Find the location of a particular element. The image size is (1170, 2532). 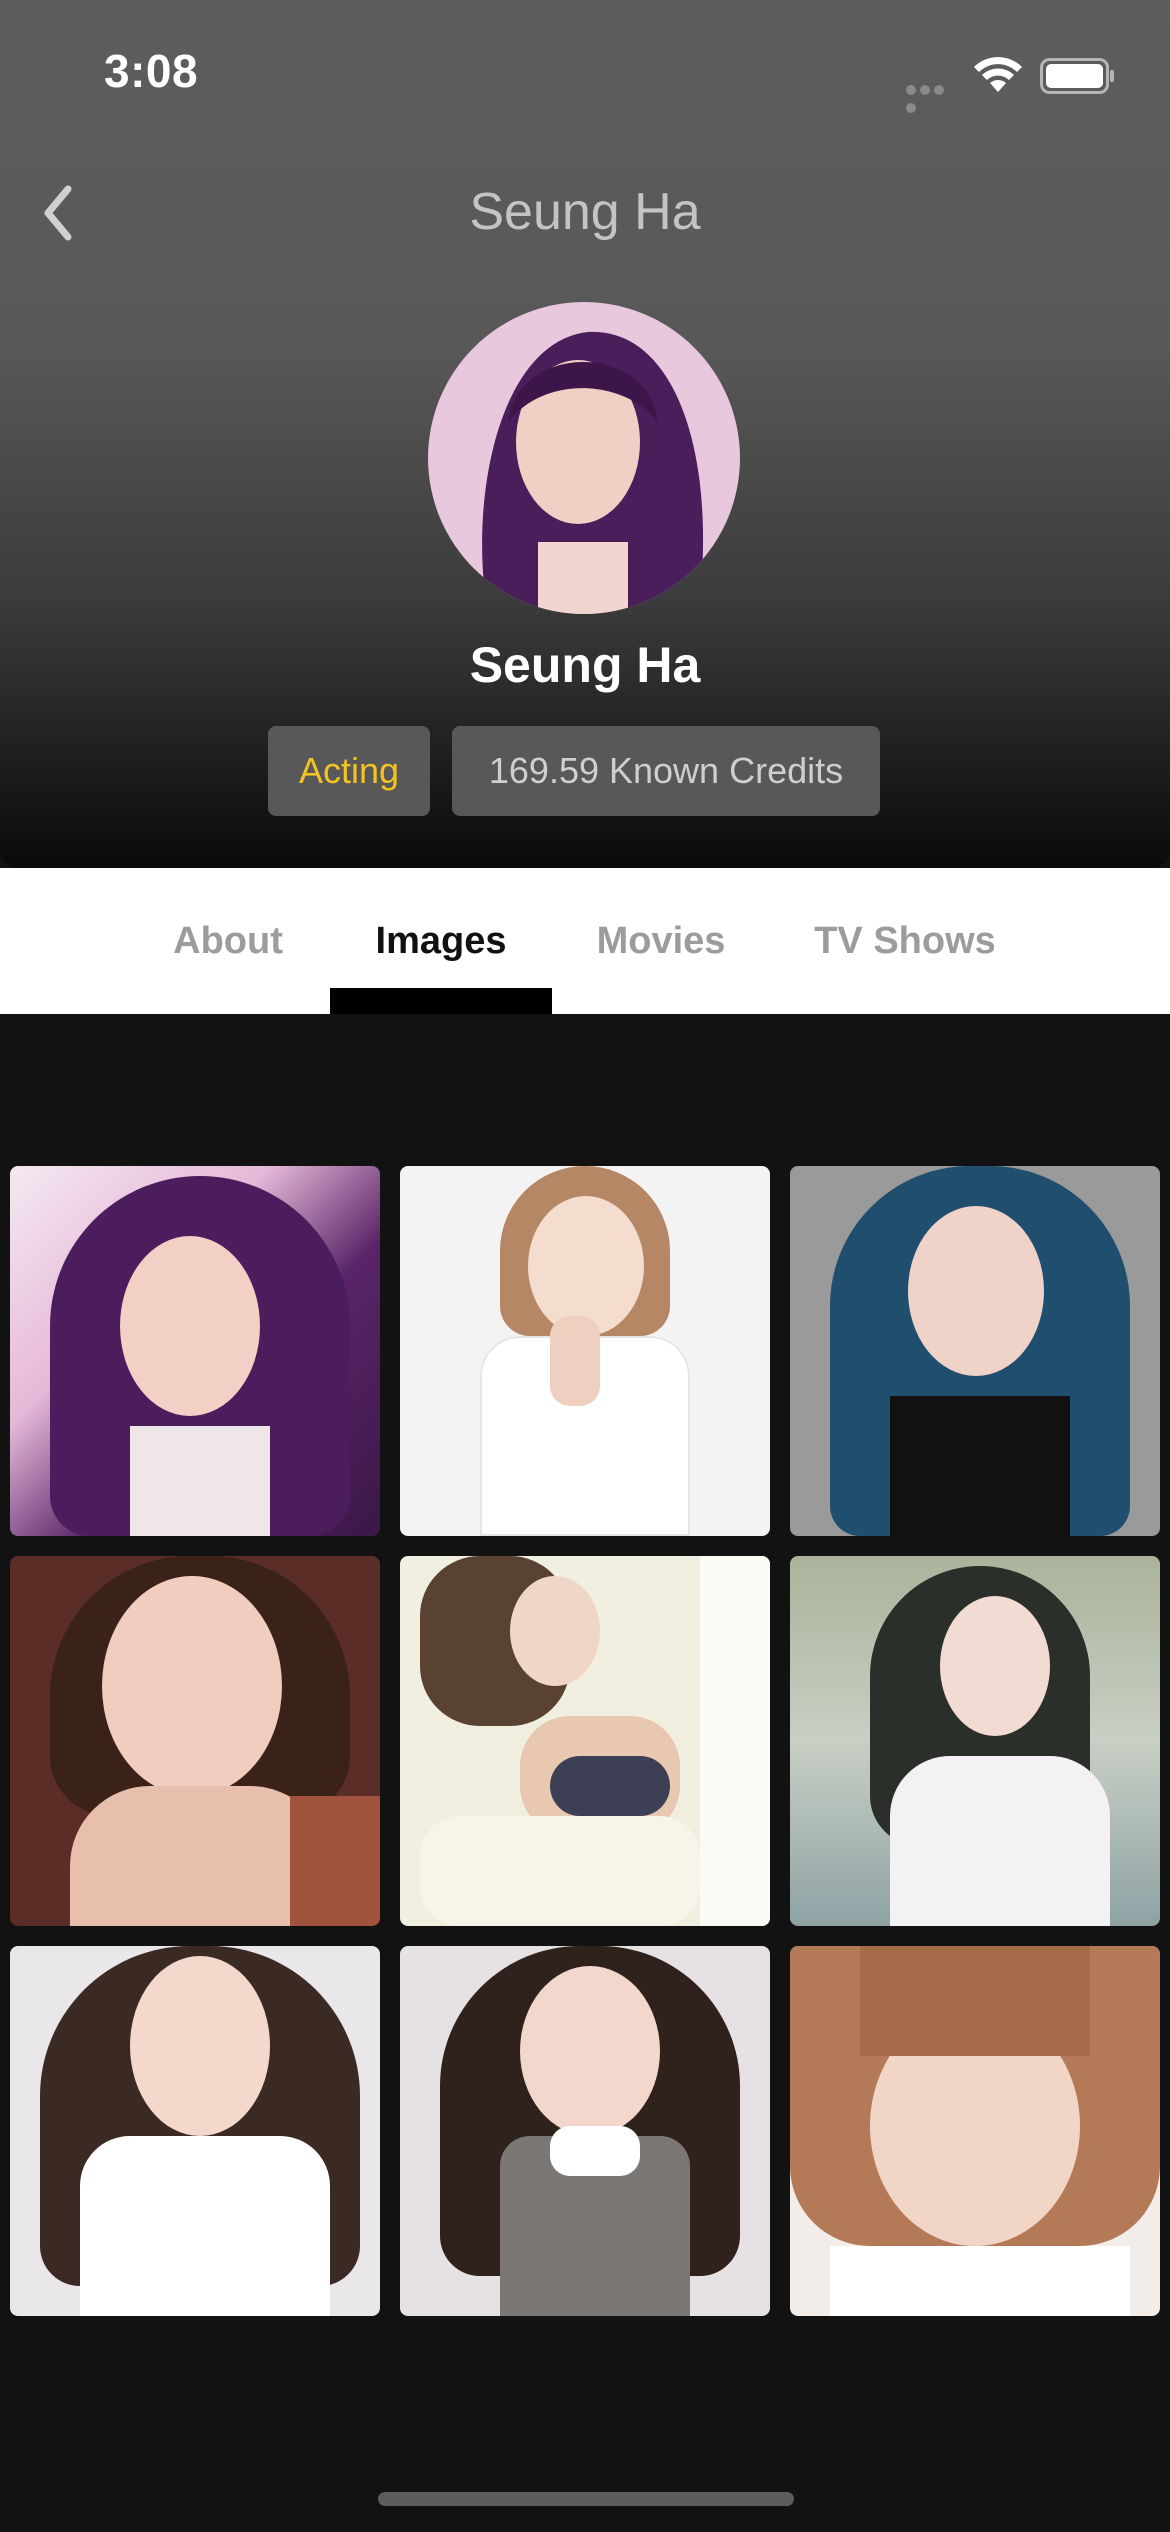

tab-tv-shows: TV Shows is located at coordinates (905, 941).